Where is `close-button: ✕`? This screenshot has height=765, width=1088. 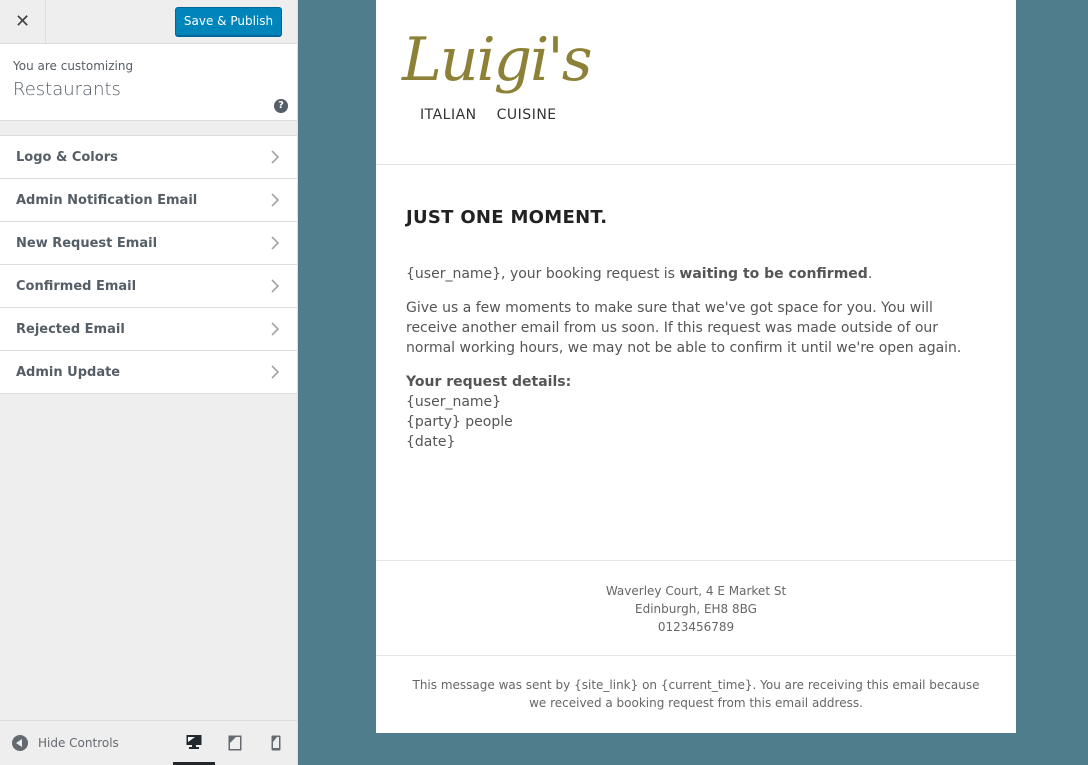
close-button: ✕ is located at coordinates (23, 21).